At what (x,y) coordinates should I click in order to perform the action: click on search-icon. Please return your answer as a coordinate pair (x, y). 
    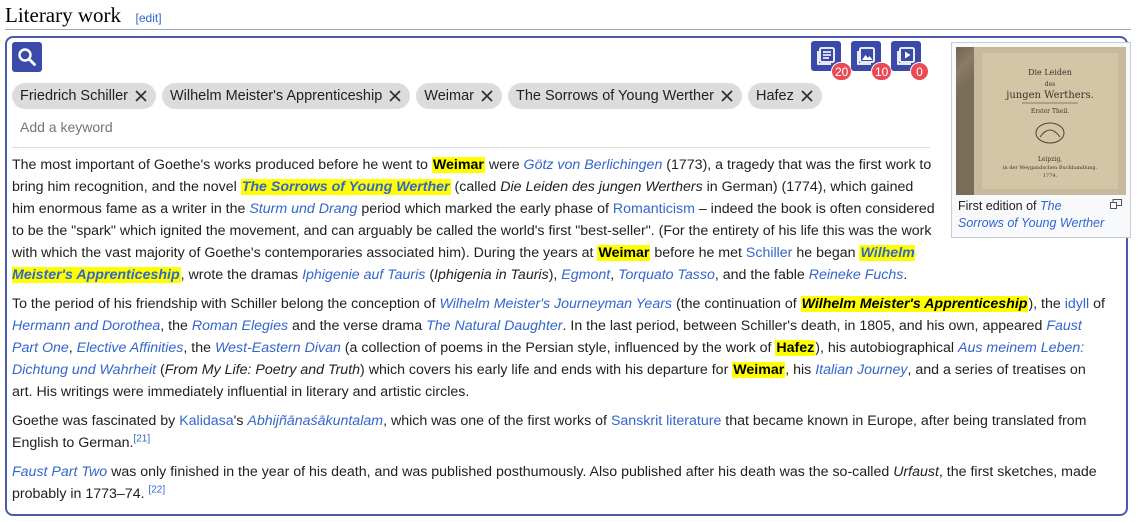
    Looking at the image, I should click on (27, 57).